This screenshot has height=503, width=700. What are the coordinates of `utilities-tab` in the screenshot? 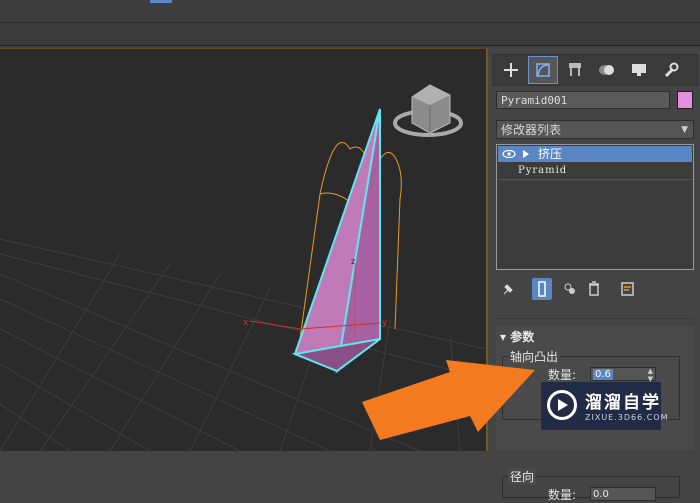 It's located at (671, 70).